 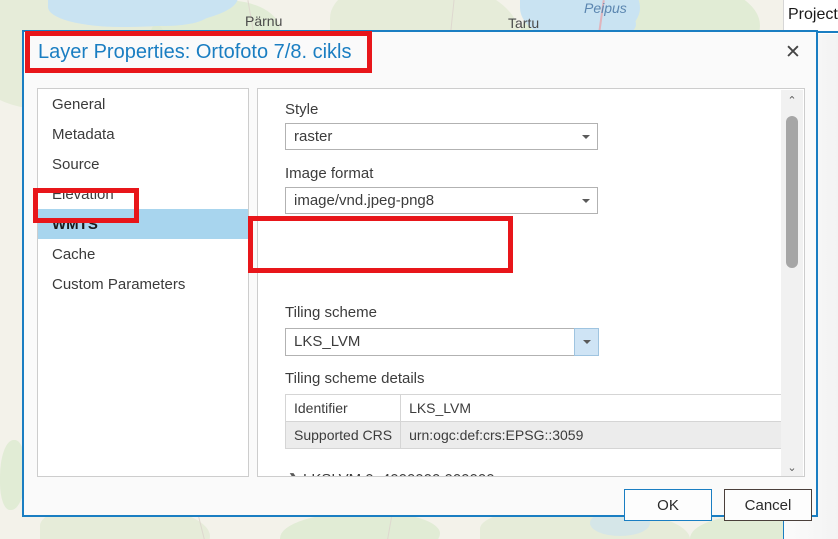 I want to click on detail-value-supported-crs: urn:ogc:def:crs:EPSG::3059, so click(x=599, y=435).